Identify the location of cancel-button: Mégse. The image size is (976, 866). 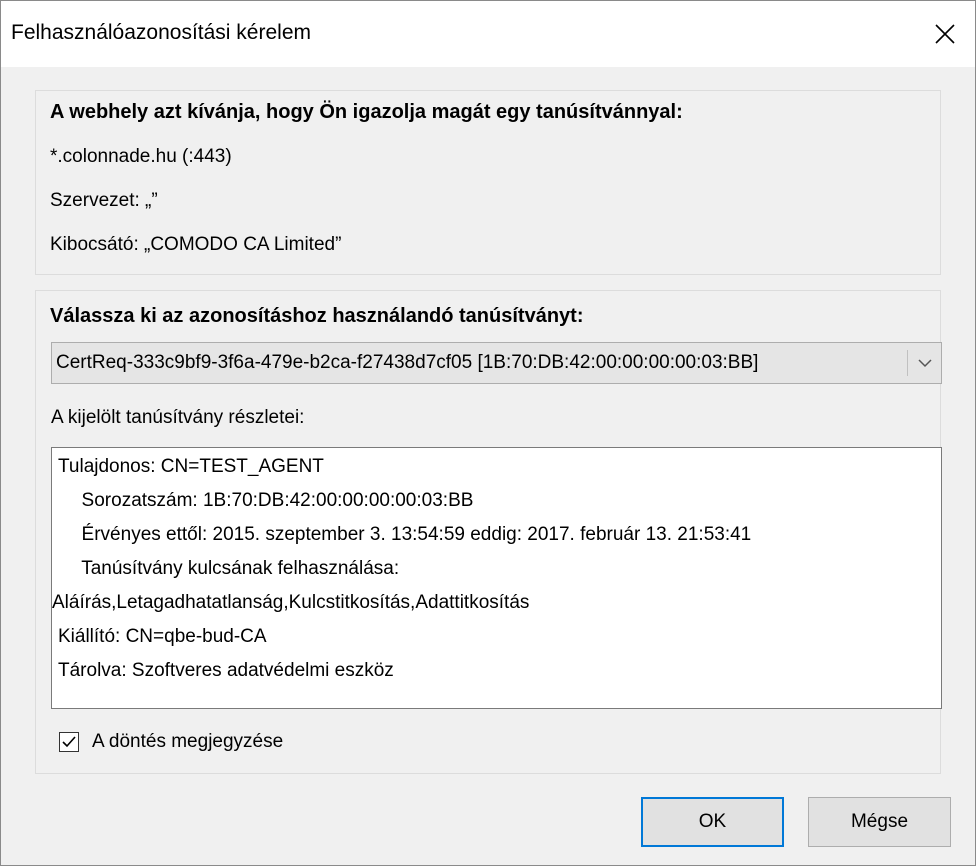
(879, 822).